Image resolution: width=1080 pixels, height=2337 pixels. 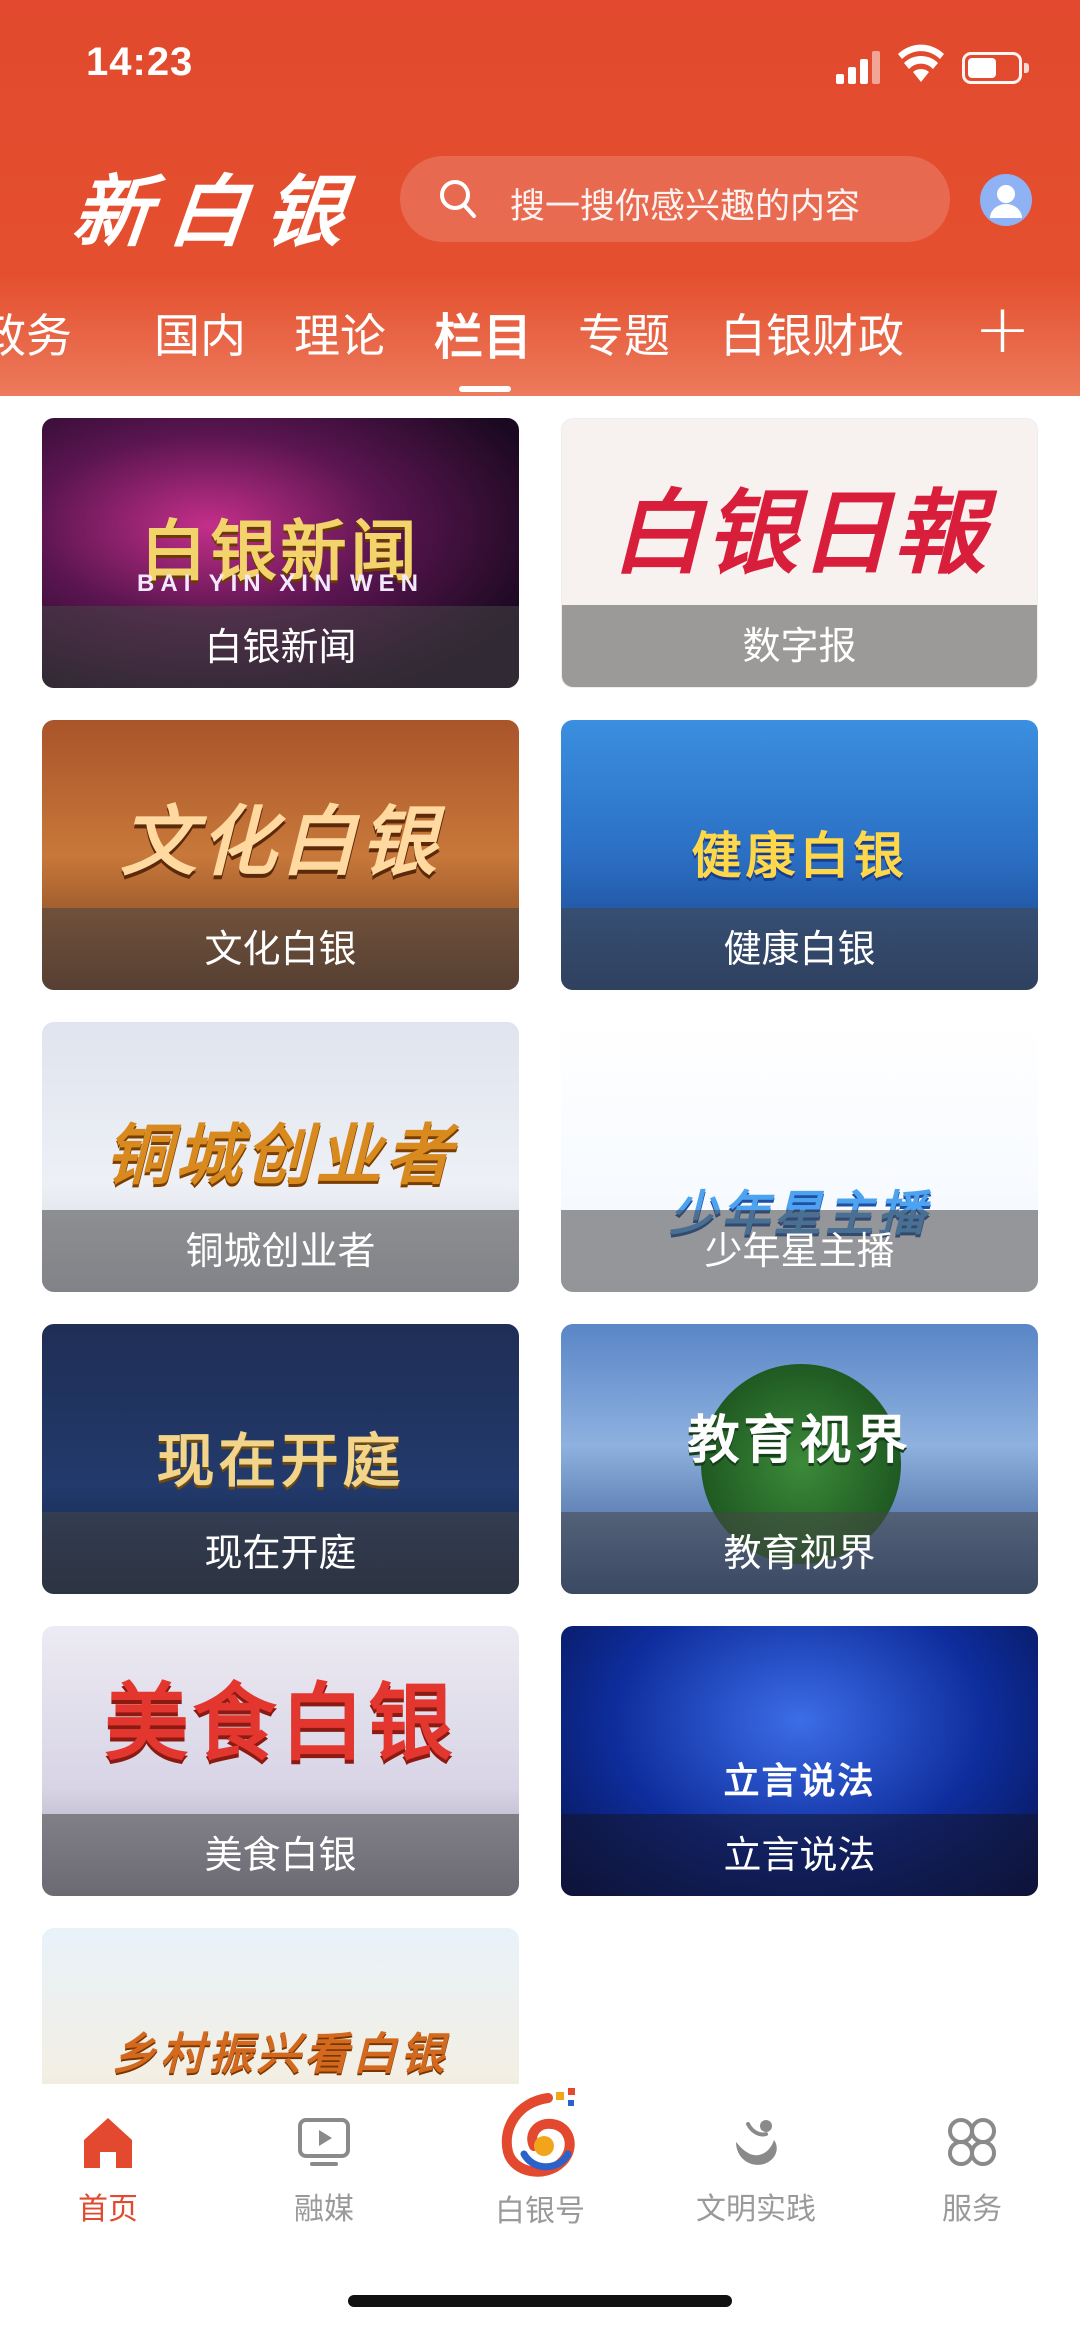 I want to click on nav-home: 首页, so click(x=108, y=2169).